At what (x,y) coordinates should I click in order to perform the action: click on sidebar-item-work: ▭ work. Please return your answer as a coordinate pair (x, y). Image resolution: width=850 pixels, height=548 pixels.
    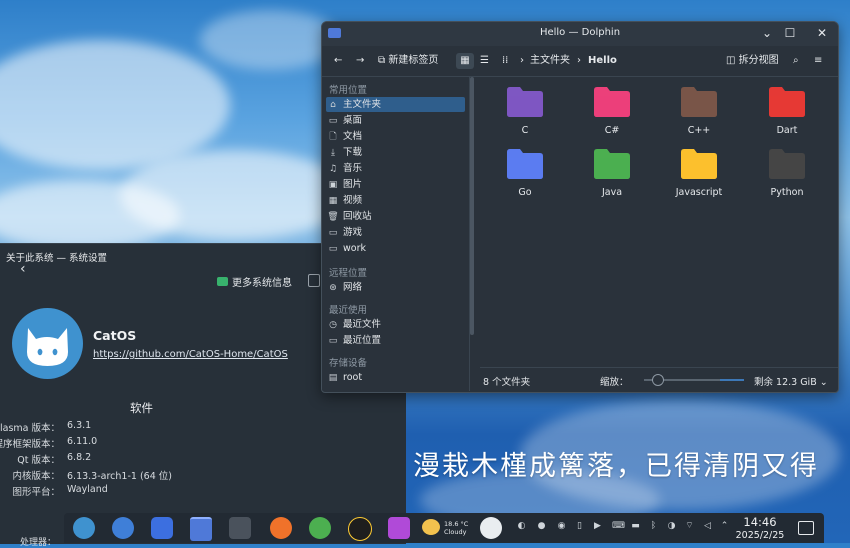
    Looking at the image, I should click on (395, 248).